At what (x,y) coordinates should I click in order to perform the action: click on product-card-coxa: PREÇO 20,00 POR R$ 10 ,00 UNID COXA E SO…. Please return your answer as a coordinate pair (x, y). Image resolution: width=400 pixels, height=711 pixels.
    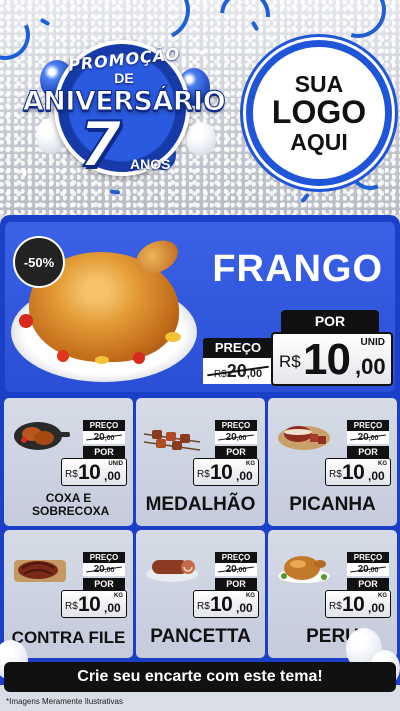
    Looking at the image, I should click on (68, 462).